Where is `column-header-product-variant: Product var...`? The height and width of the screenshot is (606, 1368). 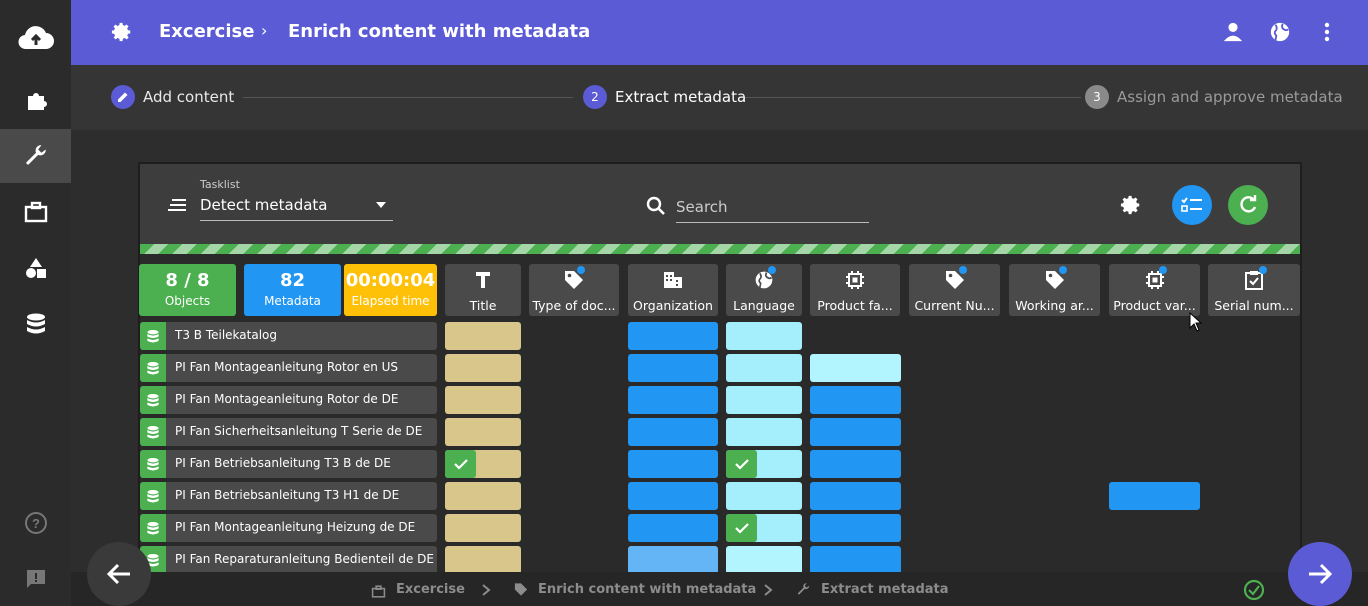 column-header-product-variant: Product var... is located at coordinates (1154, 290).